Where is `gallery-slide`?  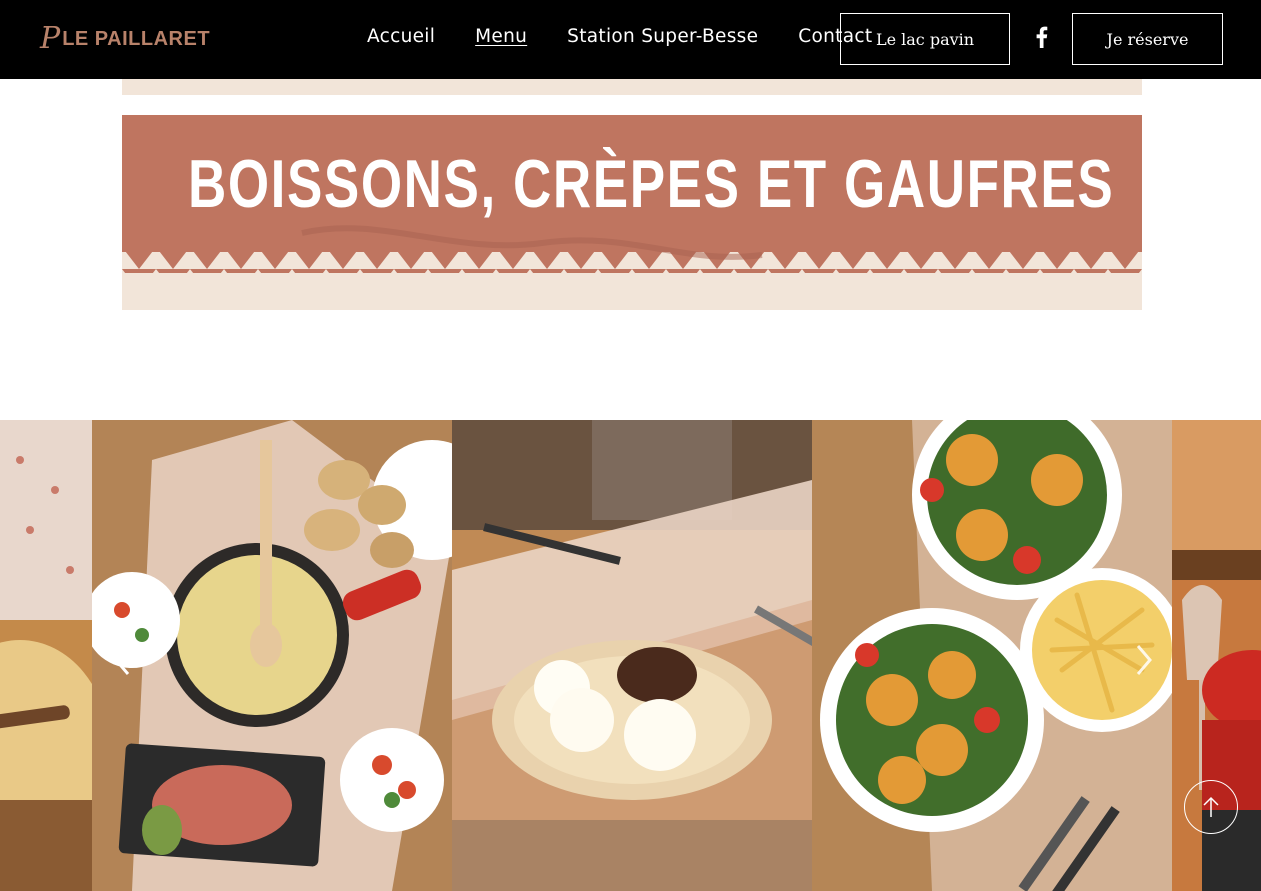
gallery-slide is located at coordinates (46, 655).